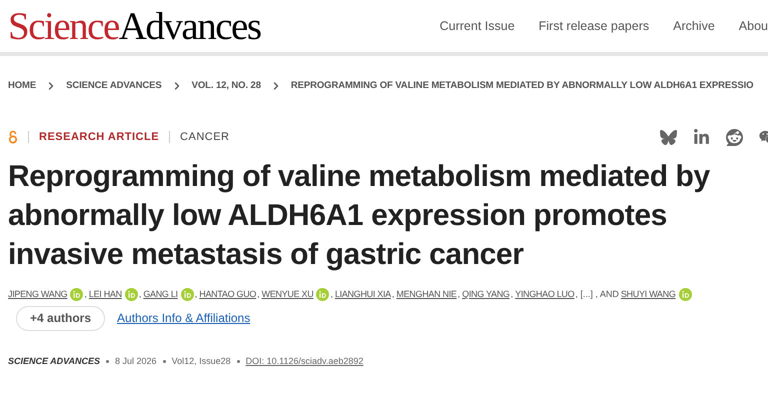 The height and width of the screenshot is (408, 768). Describe the element at coordinates (201, 361) in the screenshot. I see `issue-label: Vol12, Issue28` at that location.